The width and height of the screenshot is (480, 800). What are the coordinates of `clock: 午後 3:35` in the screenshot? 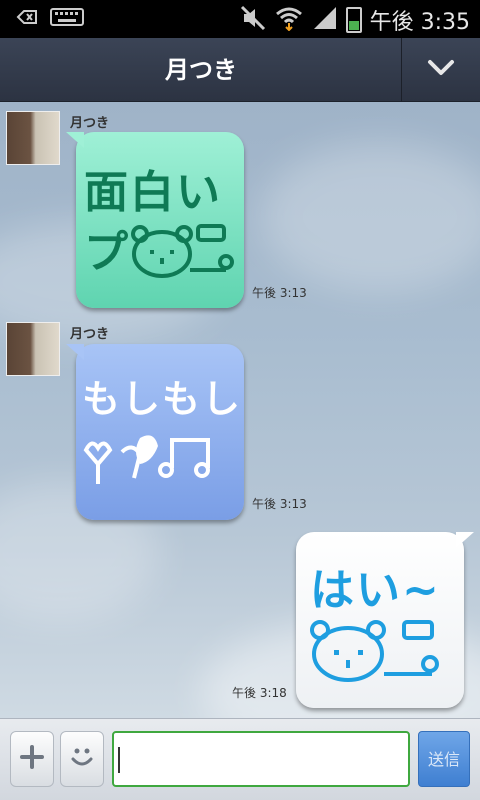 It's located at (419, 22).